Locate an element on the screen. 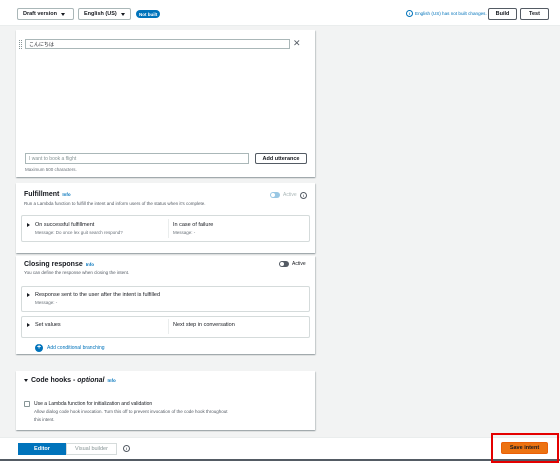 This screenshot has width=560, height=463. success-fulfillment-title: On successful fulfillment is located at coordinates (65, 225).